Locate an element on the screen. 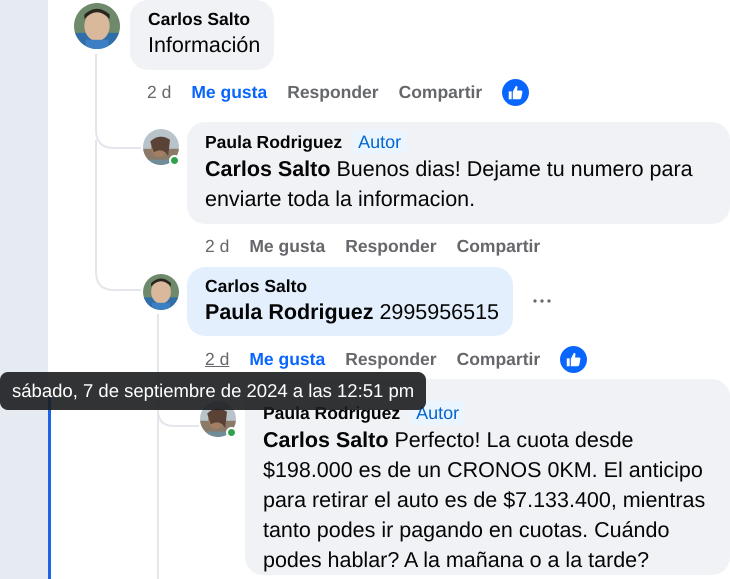 This screenshot has width=730, height=579. more-icon is located at coordinates (542, 301).